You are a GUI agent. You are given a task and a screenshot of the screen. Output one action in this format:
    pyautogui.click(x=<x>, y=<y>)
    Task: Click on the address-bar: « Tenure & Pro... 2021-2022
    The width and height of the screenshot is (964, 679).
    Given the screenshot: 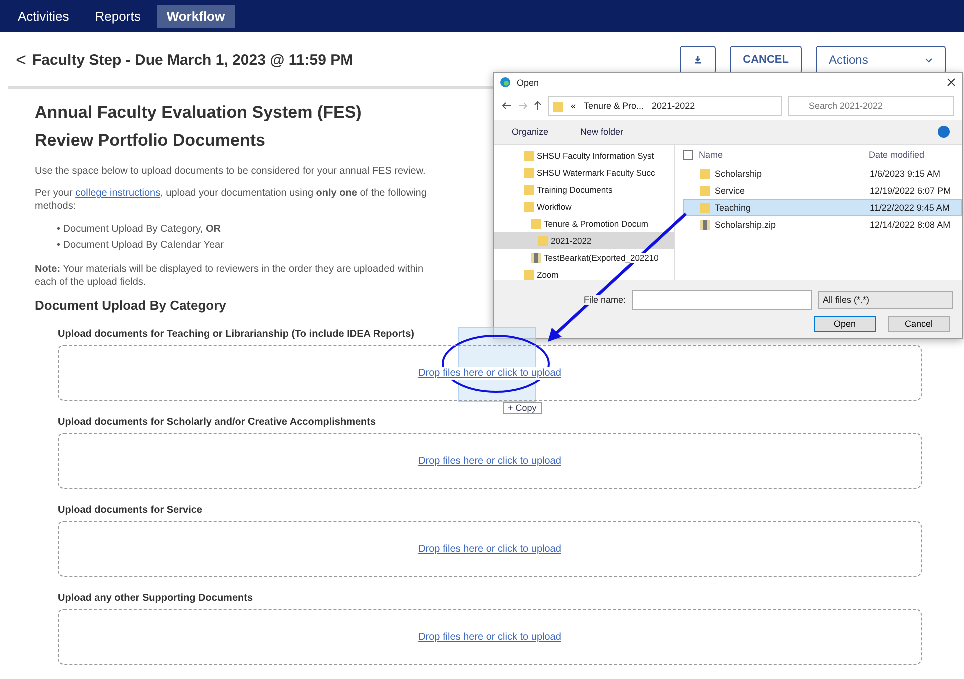 What is the action you would take?
    pyautogui.click(x=665, y=106)
    